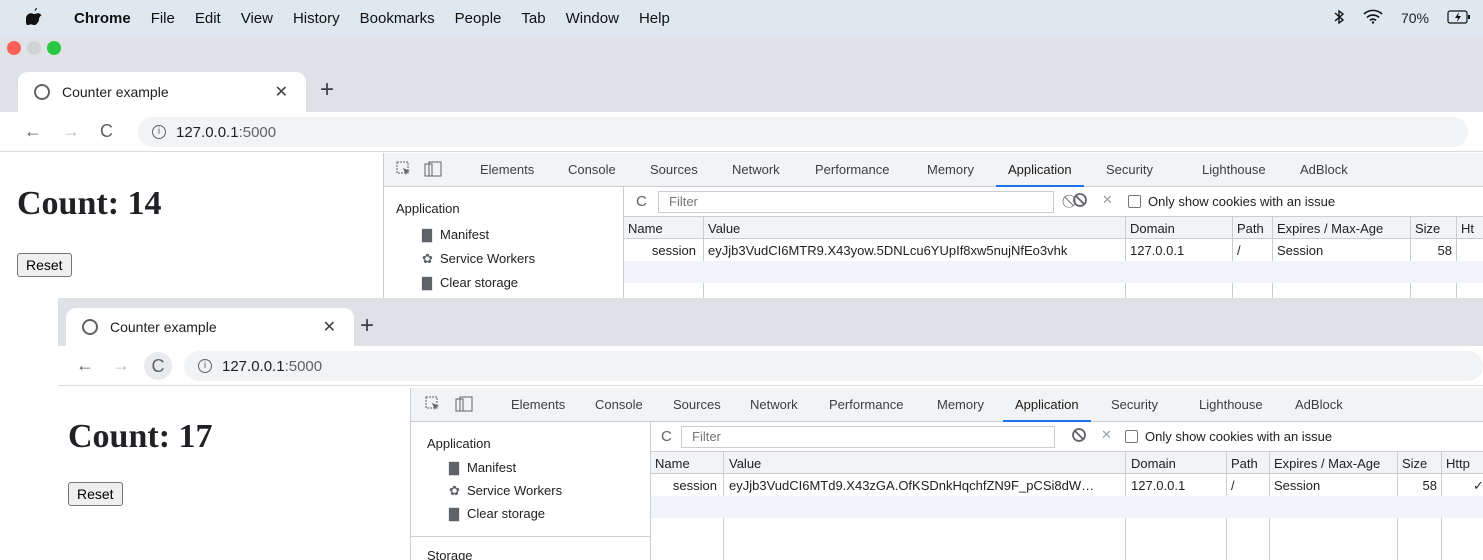  Describe the element at coordinates (1157, 250) in the screenshot. I see `cookie-domain: 127.0.0.1` at that location.